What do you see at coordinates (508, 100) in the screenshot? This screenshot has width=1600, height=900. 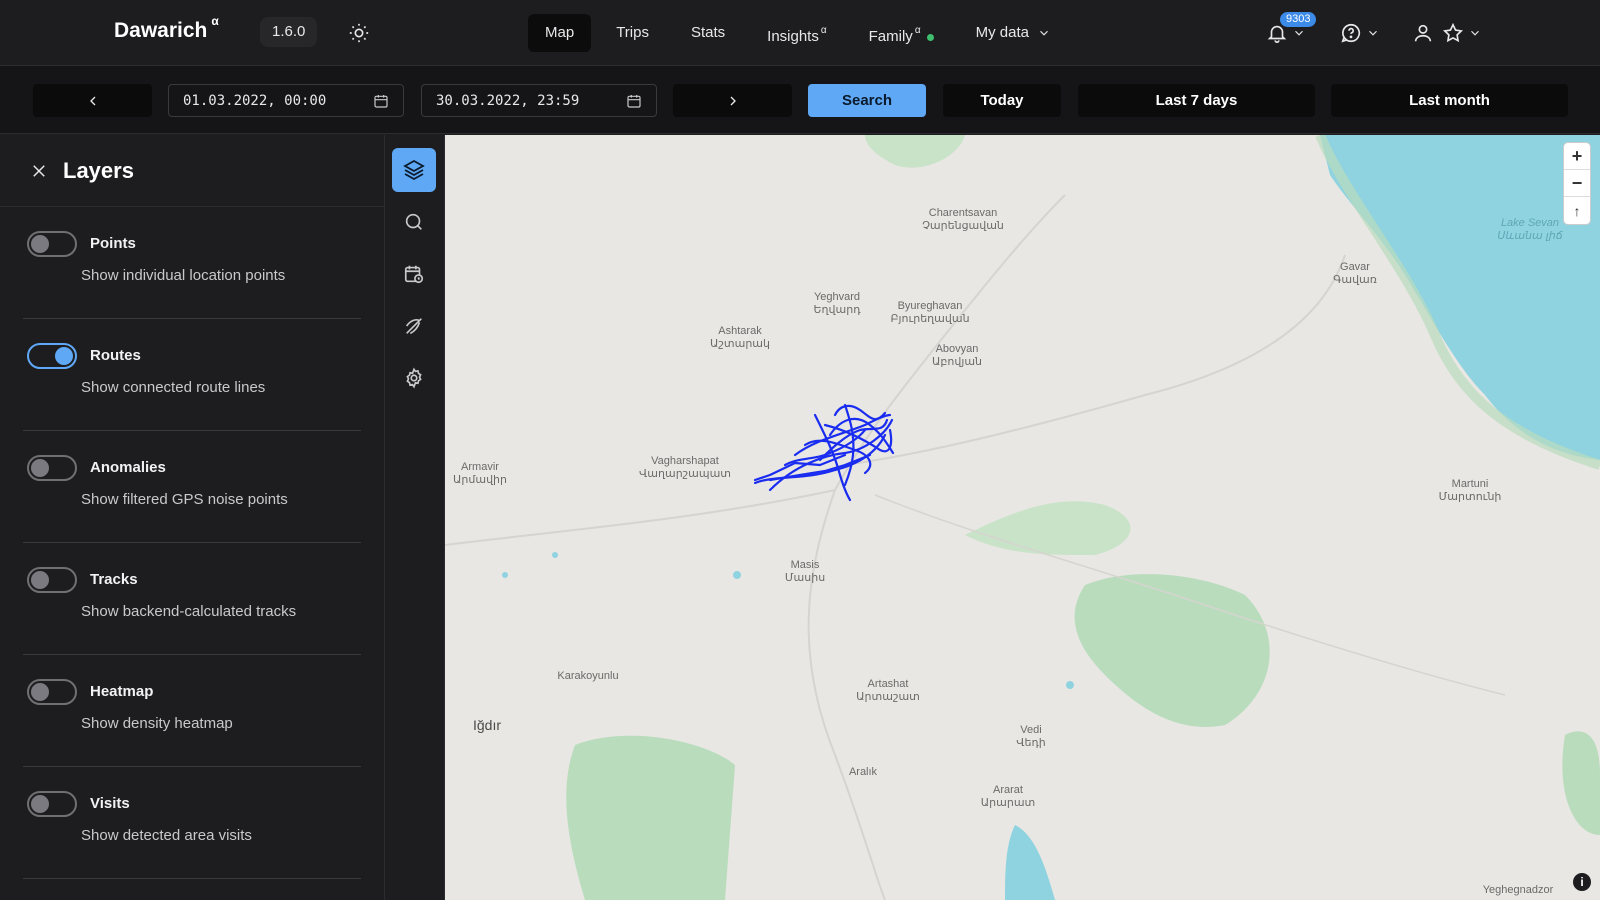 I see `end-date-value: 30.03.2022, 23:59` at bounding box center [508, 100].